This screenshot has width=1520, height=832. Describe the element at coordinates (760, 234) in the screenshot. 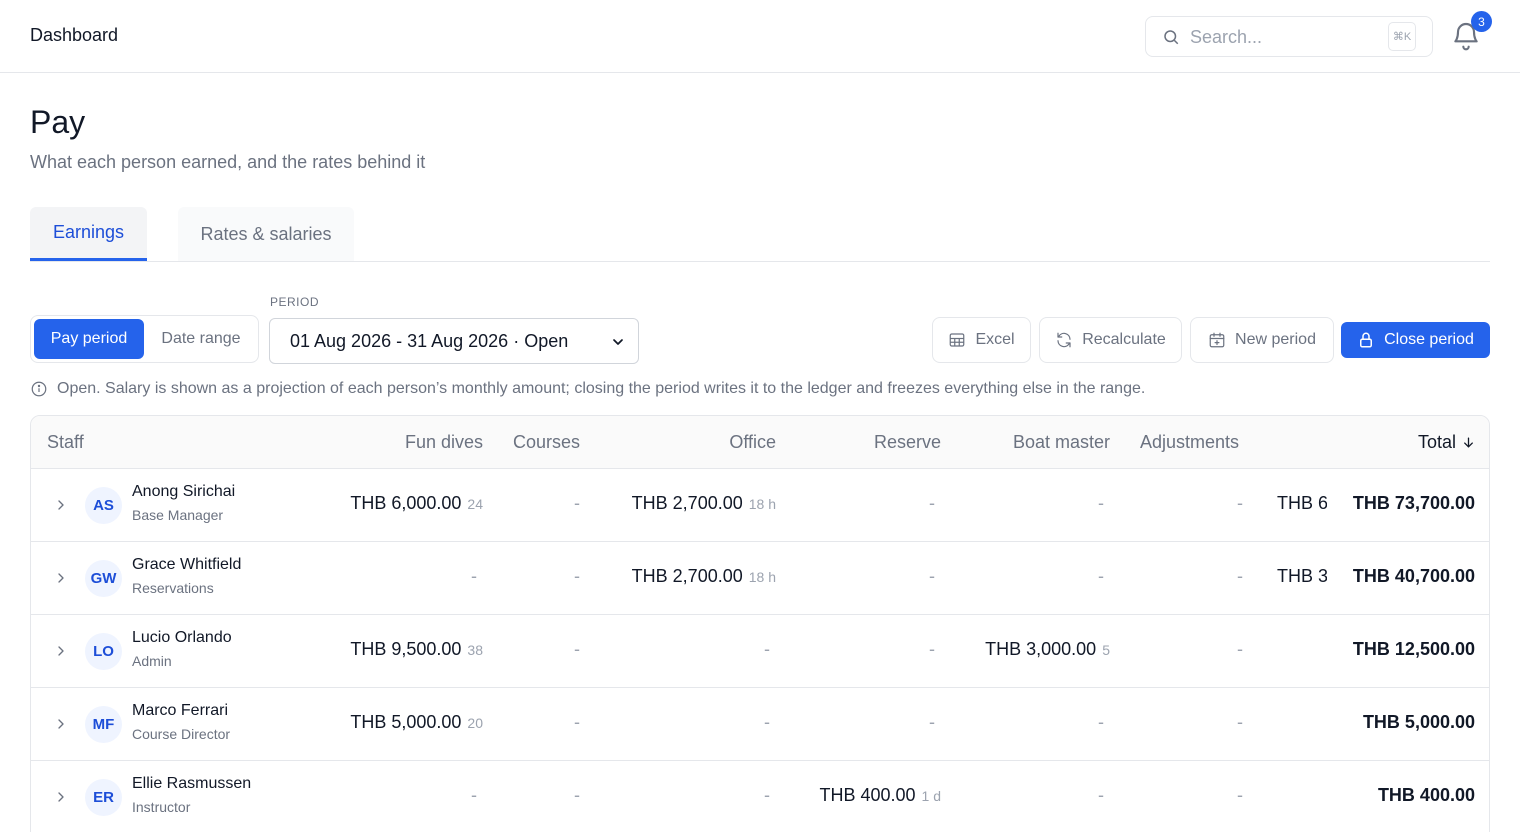

I see `tab-bar: Earnings Rates & salaries` at that location.